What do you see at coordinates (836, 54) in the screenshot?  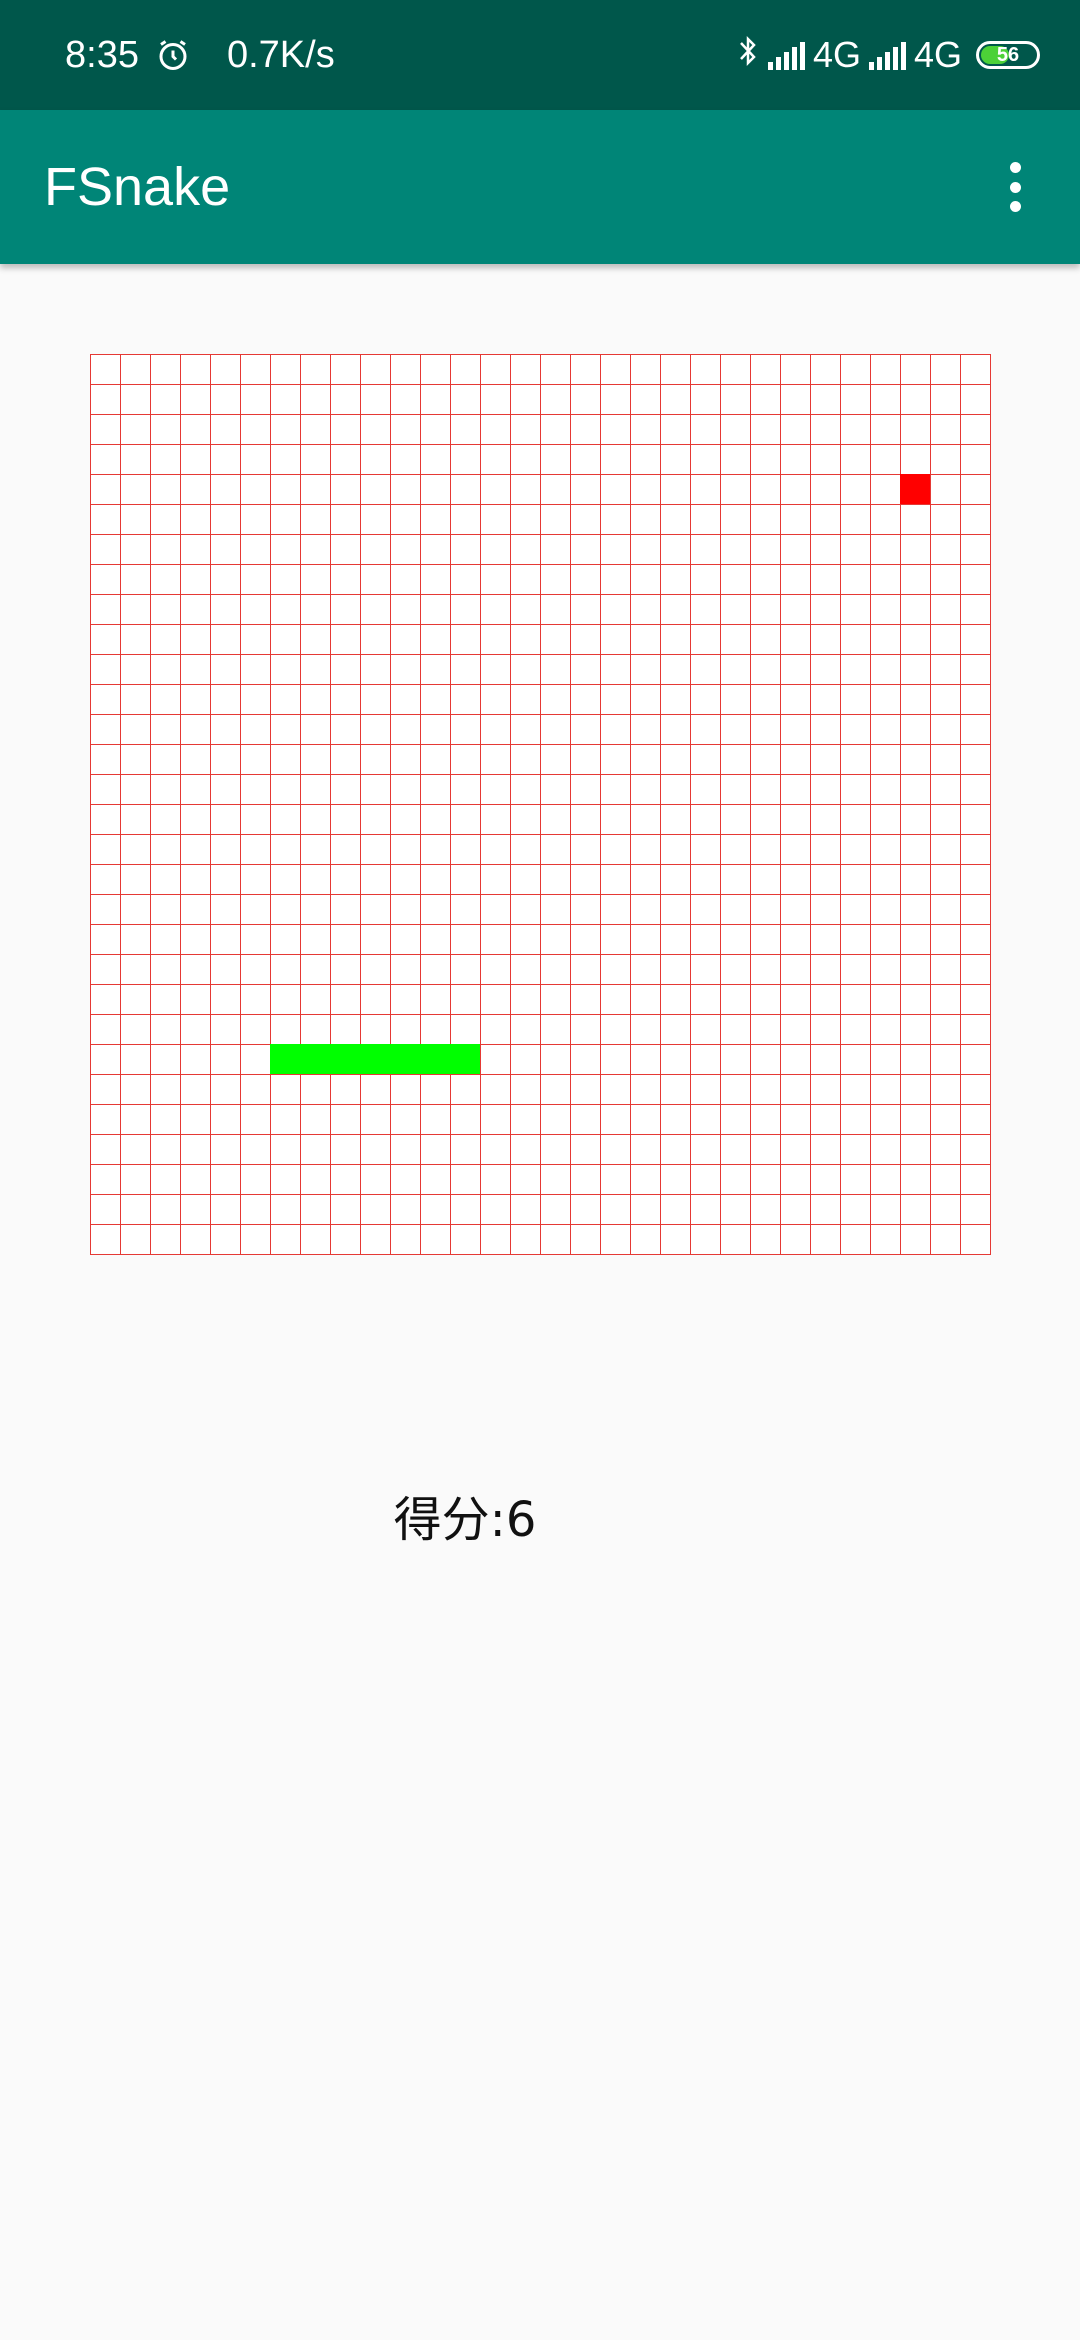 I see `network-type-1: 4G` at bounding box center [836, 54].